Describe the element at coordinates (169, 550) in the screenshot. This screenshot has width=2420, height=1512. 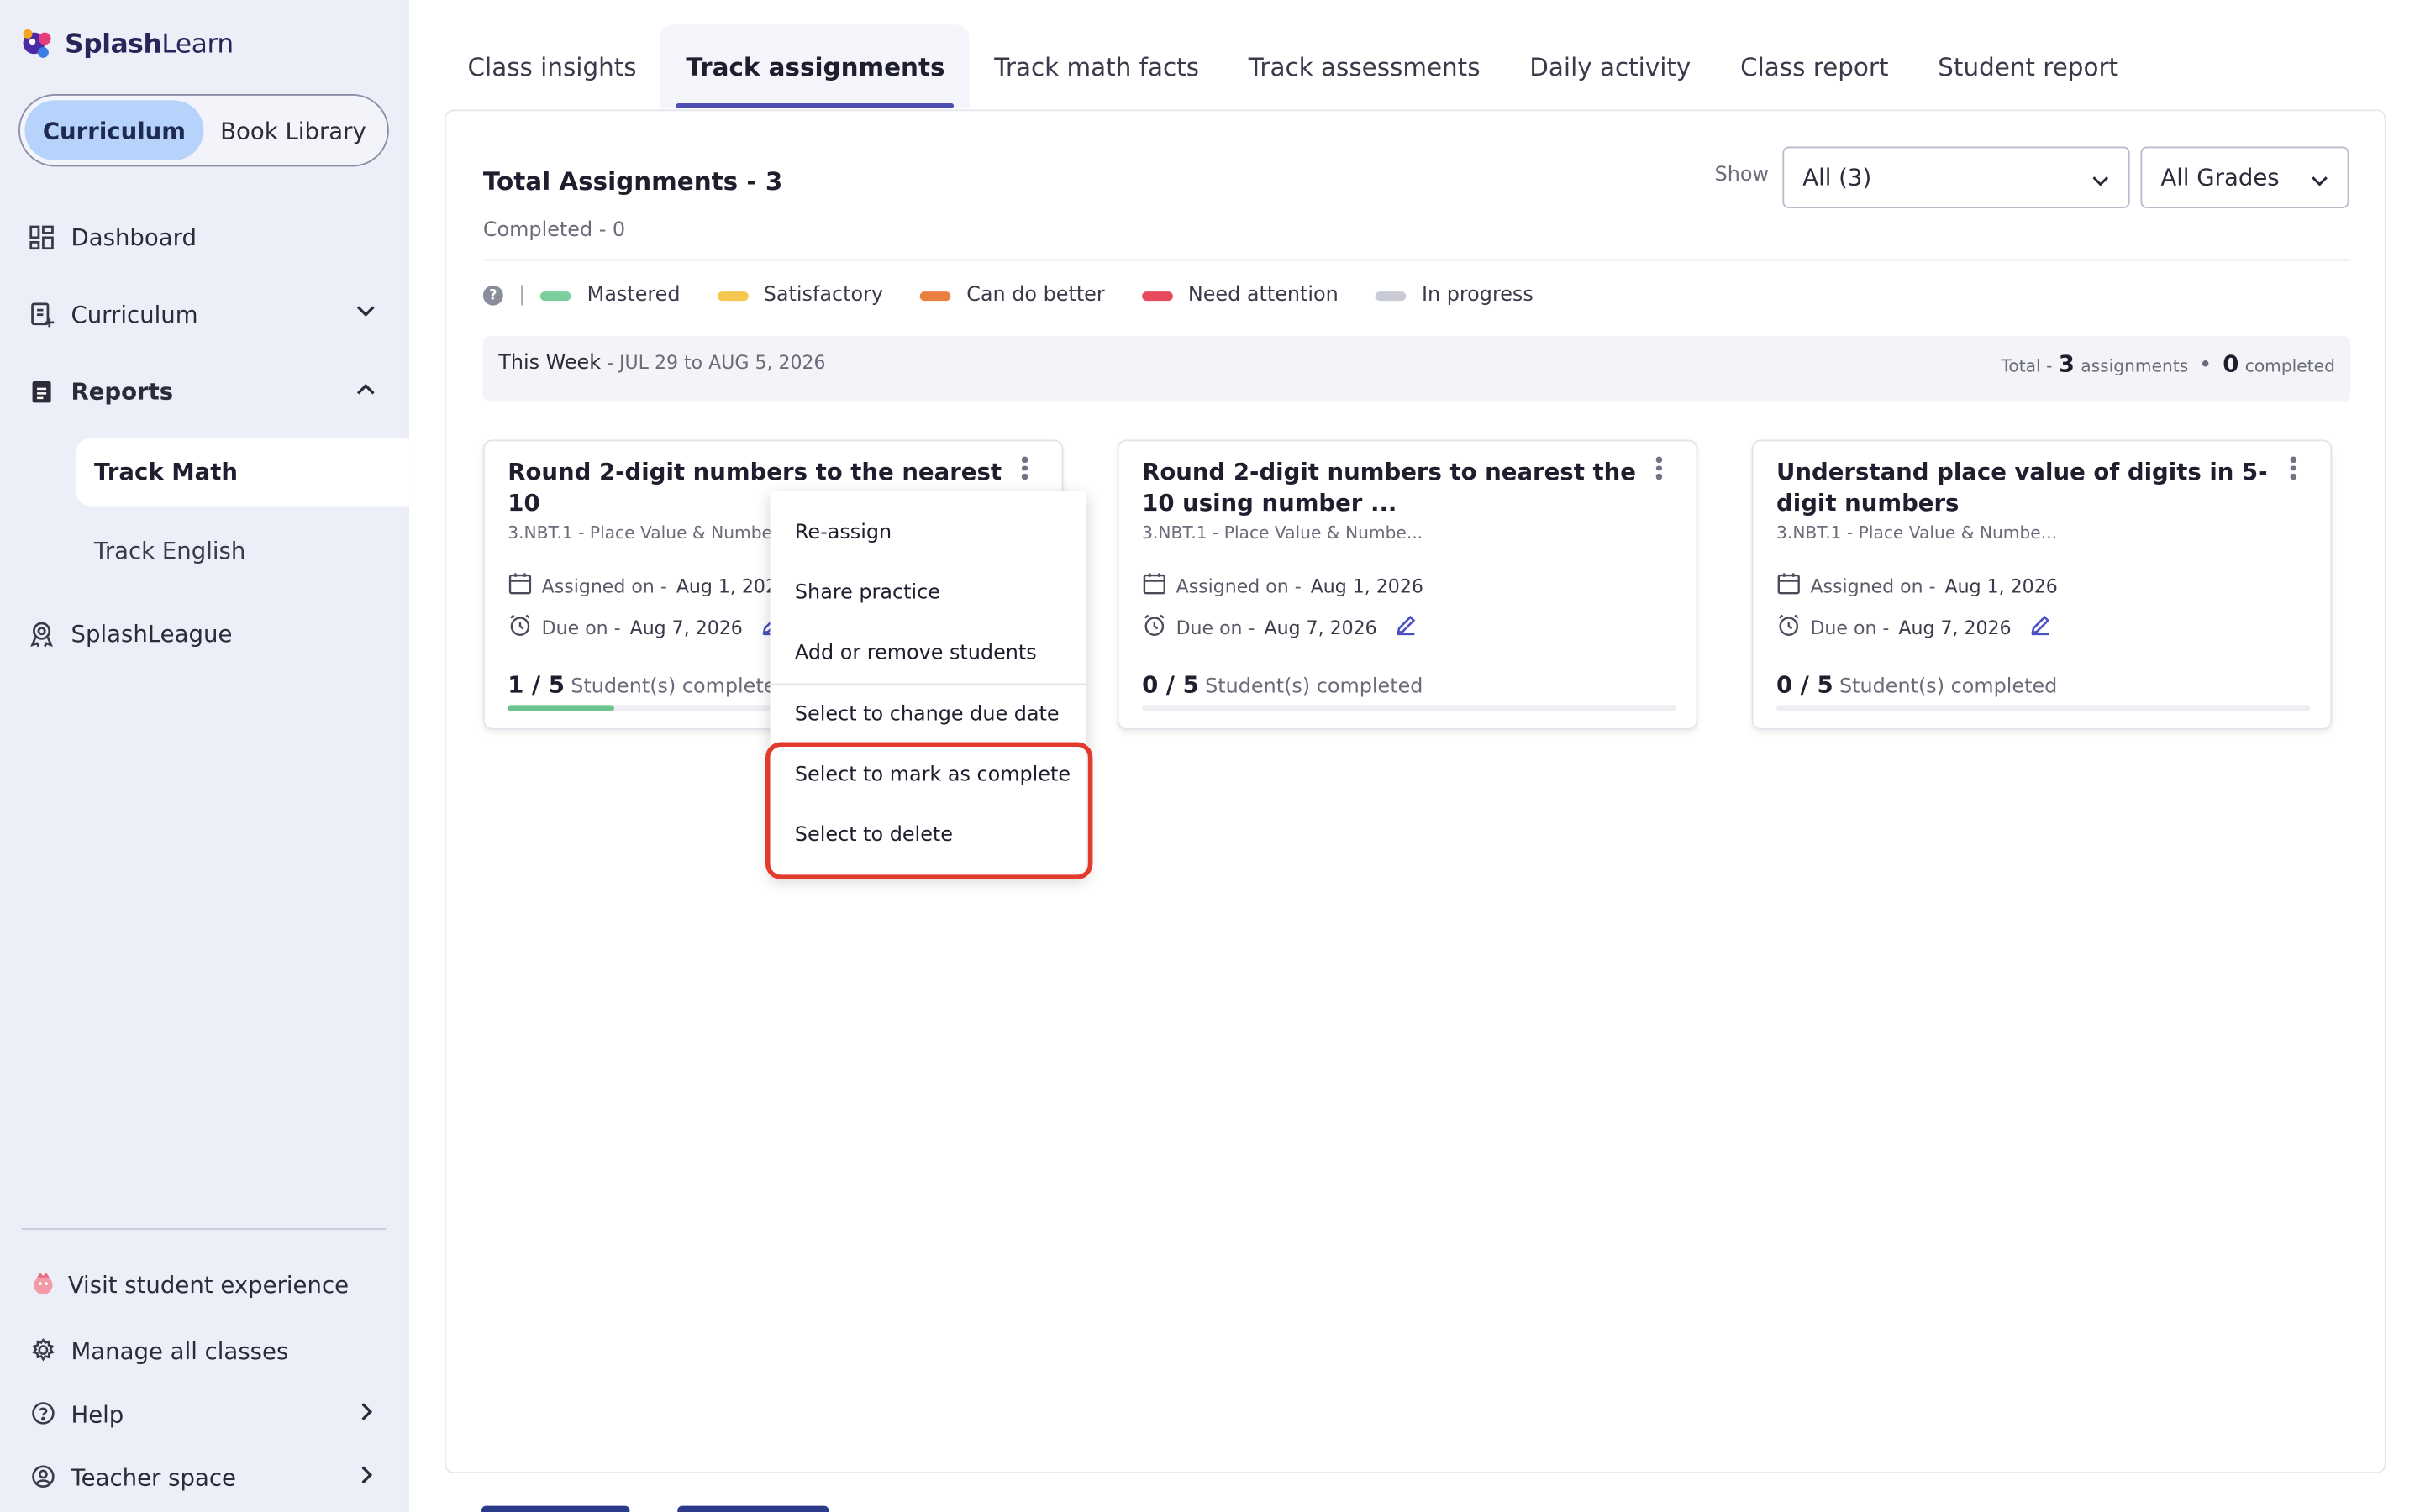
I see `sidebar-subitem-track-english: Track English` at that location.